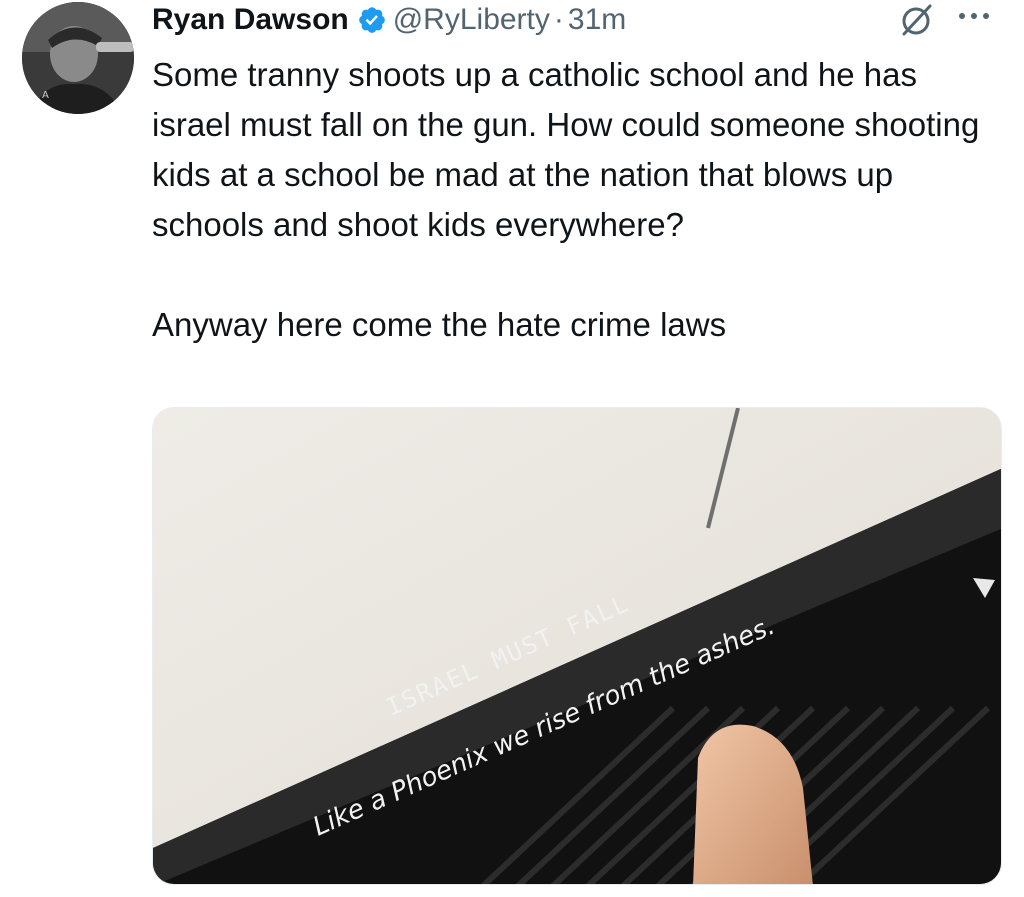 The image size is (1024, 897). What do you see at coordinates (916, 20) in the screenshot?
I see `grok-icon` at bounding box center [916, 20].